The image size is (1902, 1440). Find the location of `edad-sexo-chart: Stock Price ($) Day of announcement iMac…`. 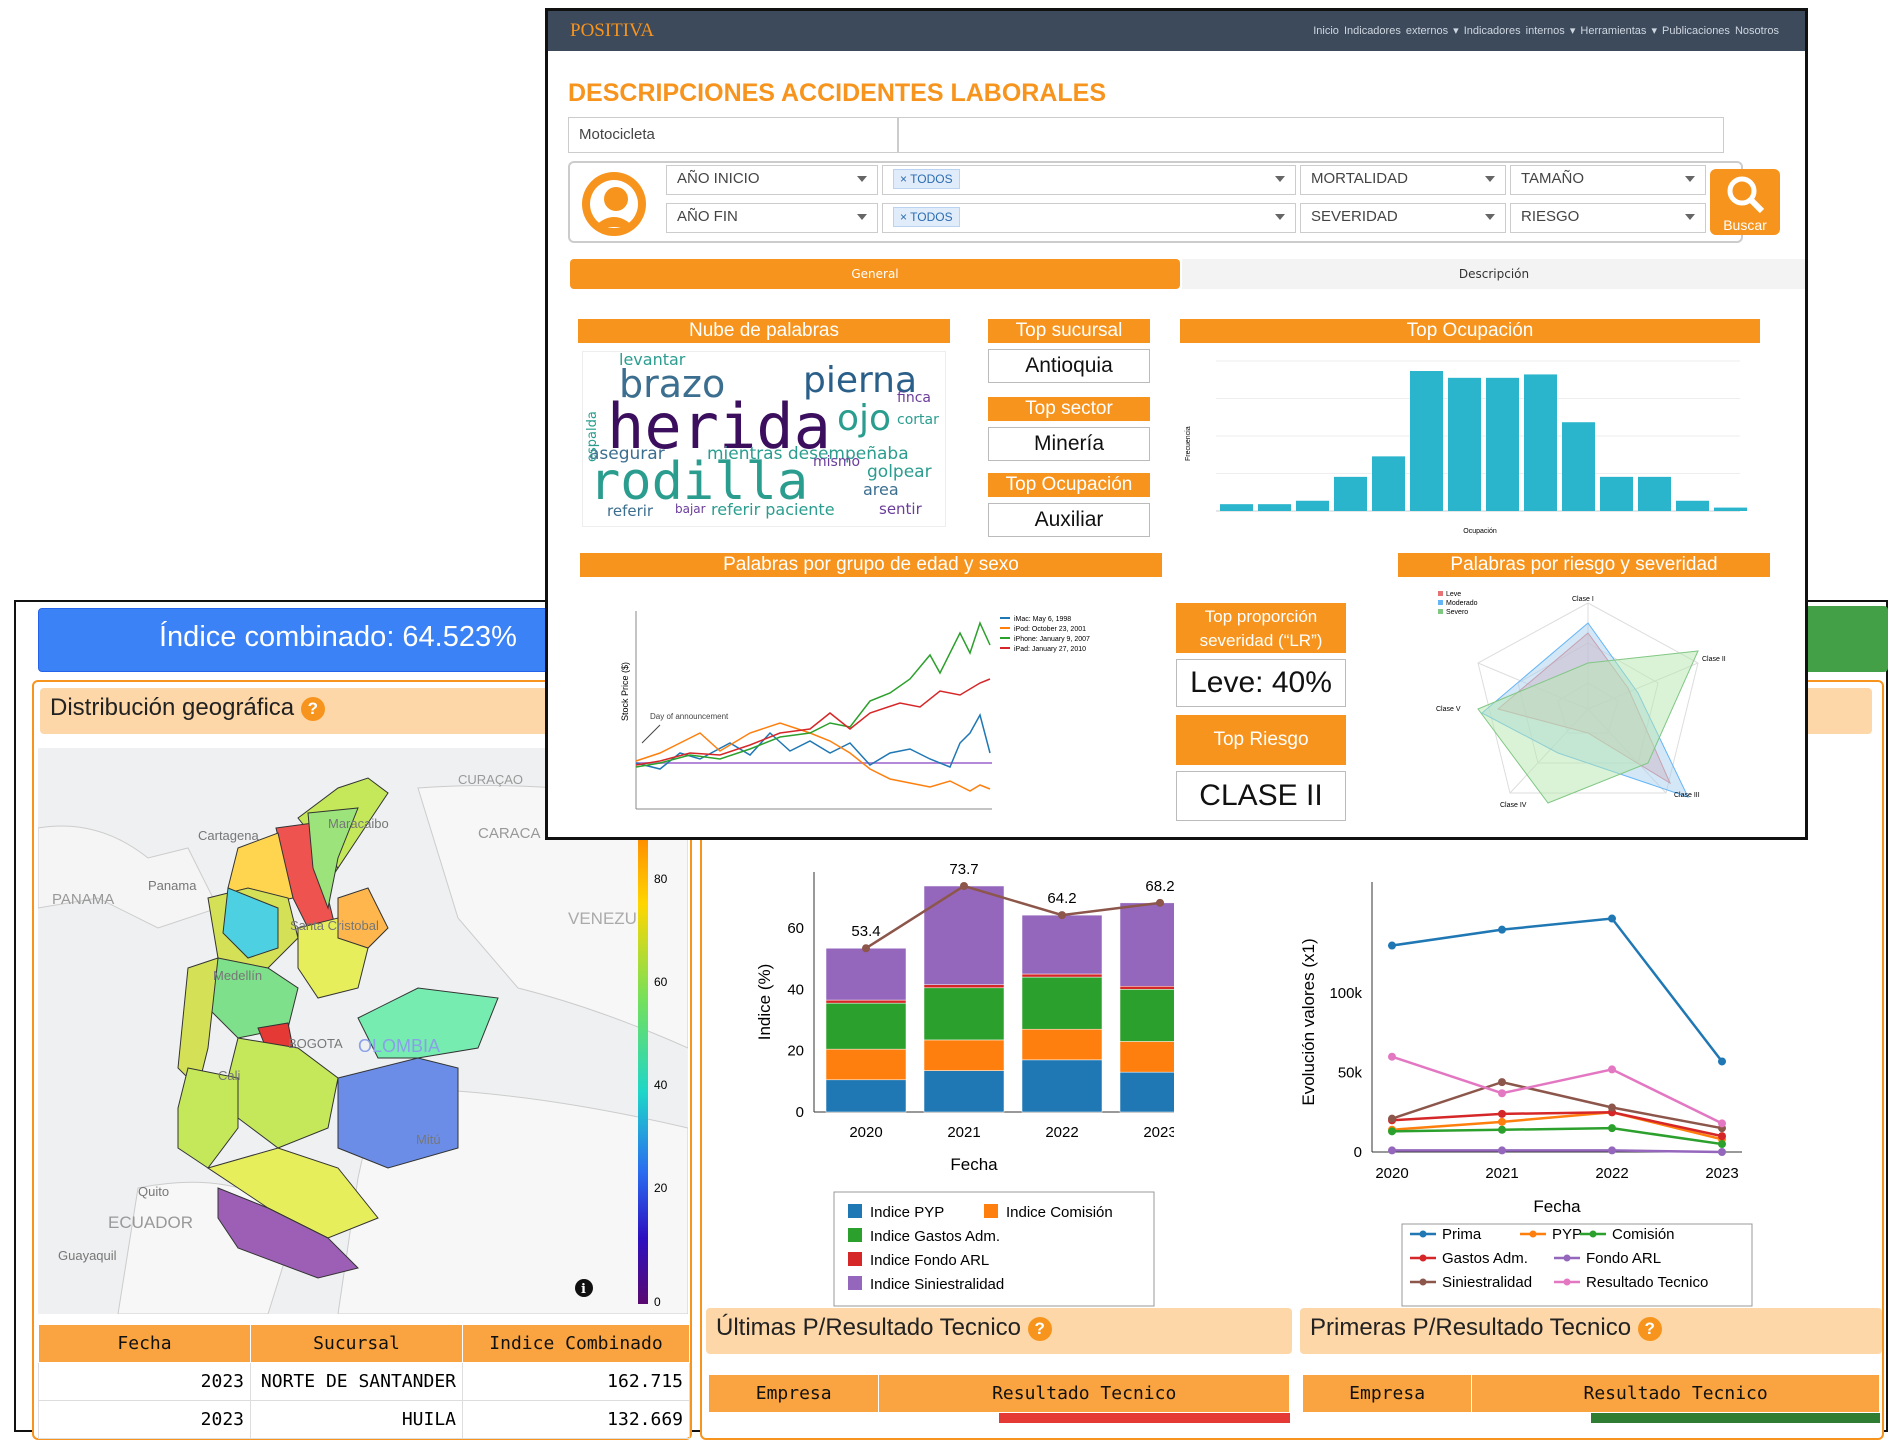

edad-sexo-chart: Stock Price ($) Day of announcement iMac… is located at coordinates (871, 706).